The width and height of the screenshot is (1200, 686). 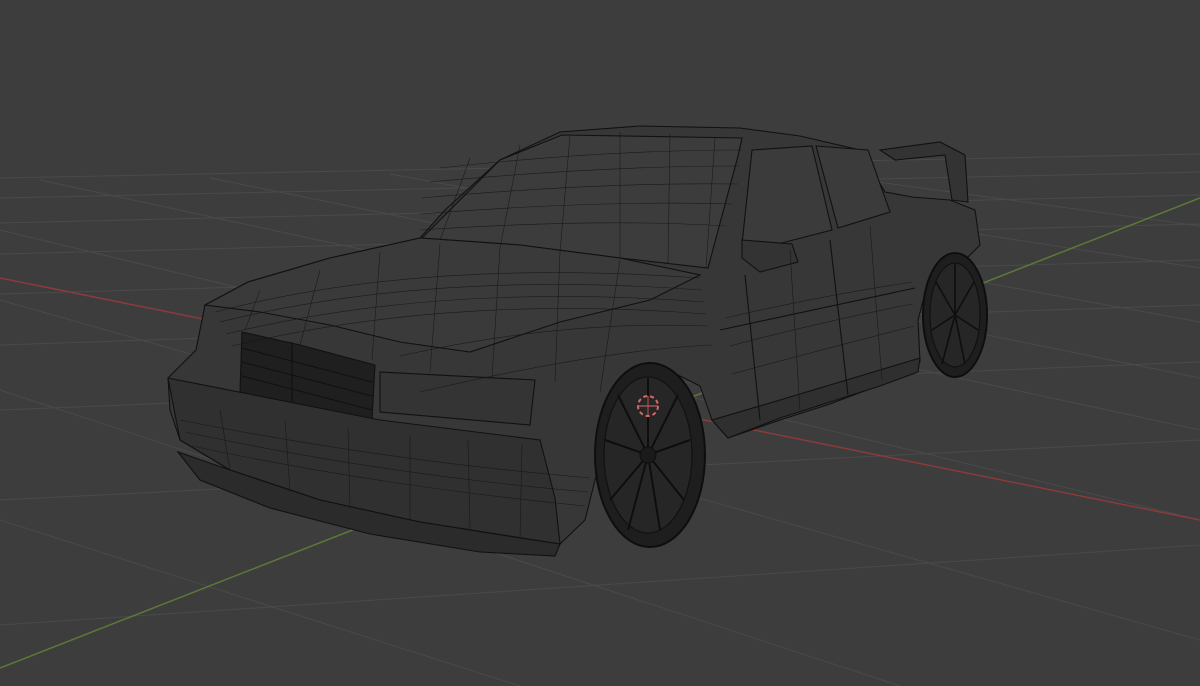 What do you see at coordinates (650, 455) in the screenshot?
I see `front-wheel` at bounding box center [650, 455].